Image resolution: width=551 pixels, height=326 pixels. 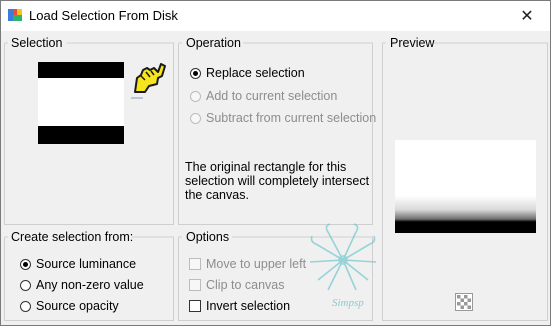 What do you see at coordinates (103, 15) in the screenshot?
I see `window-title: Load Selection From Disk` at bounding box center [103, 15].